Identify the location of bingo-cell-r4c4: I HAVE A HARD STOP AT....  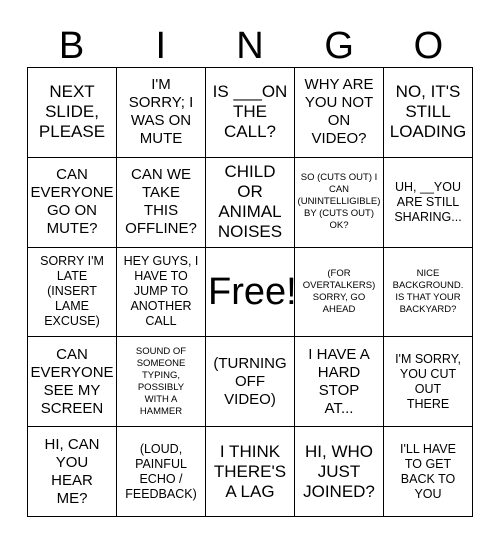
(339, 382).